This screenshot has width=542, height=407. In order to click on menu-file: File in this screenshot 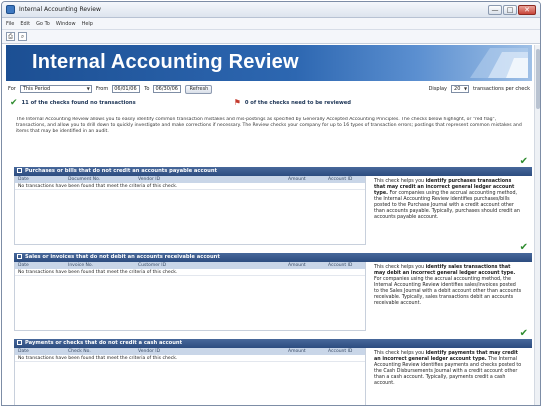, I will do `click(10, 24)`.